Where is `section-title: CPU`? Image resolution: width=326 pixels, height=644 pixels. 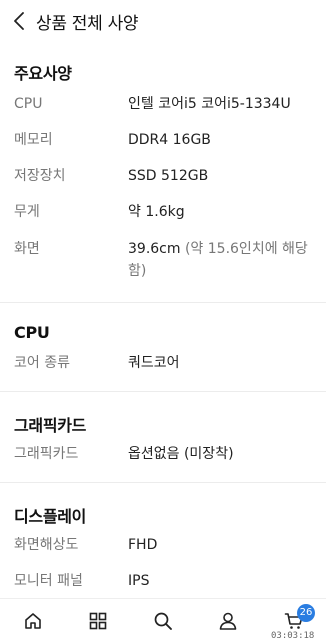
section-title: CPU is located at coordinates (32, 332).